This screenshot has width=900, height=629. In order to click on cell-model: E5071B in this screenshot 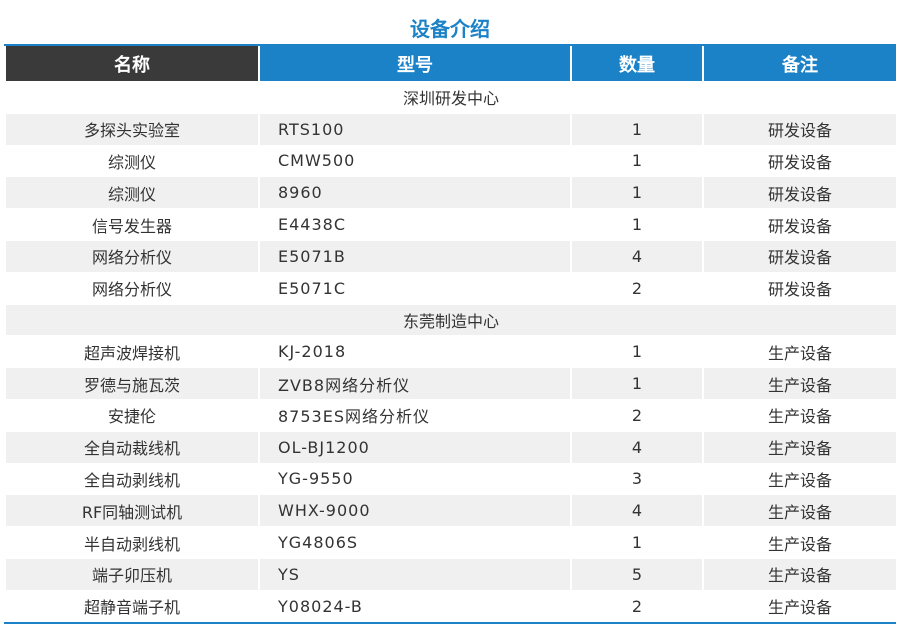, I will do `click(415, 255)`.